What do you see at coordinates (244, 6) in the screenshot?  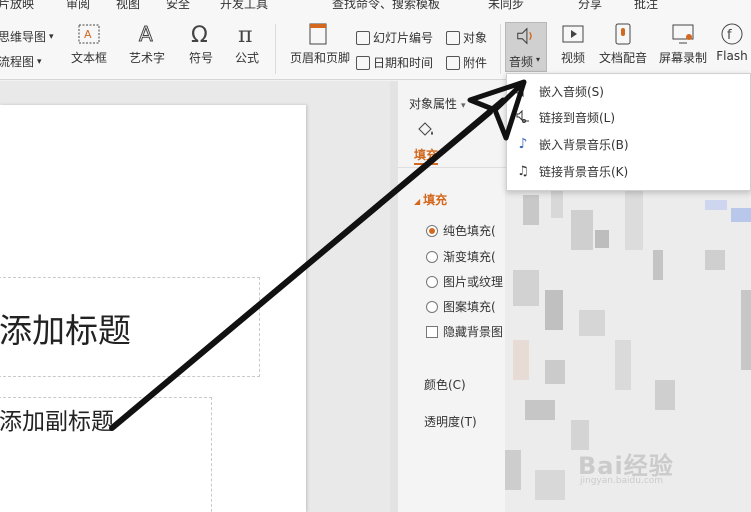 I see `menu-developer: 开发工具` at bounding box center [244, 6].